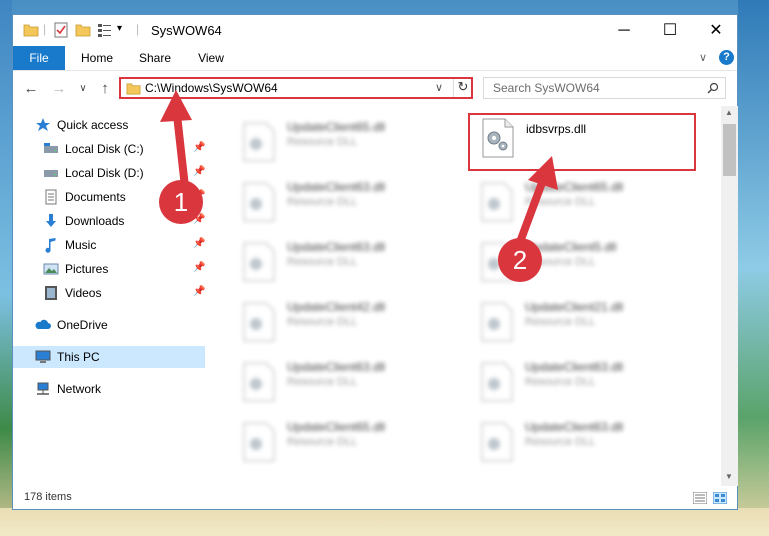 The image size is (769, 536). Describe the element at coordinates (713, 88) in the screenshot. I see `search-icon` at that location.